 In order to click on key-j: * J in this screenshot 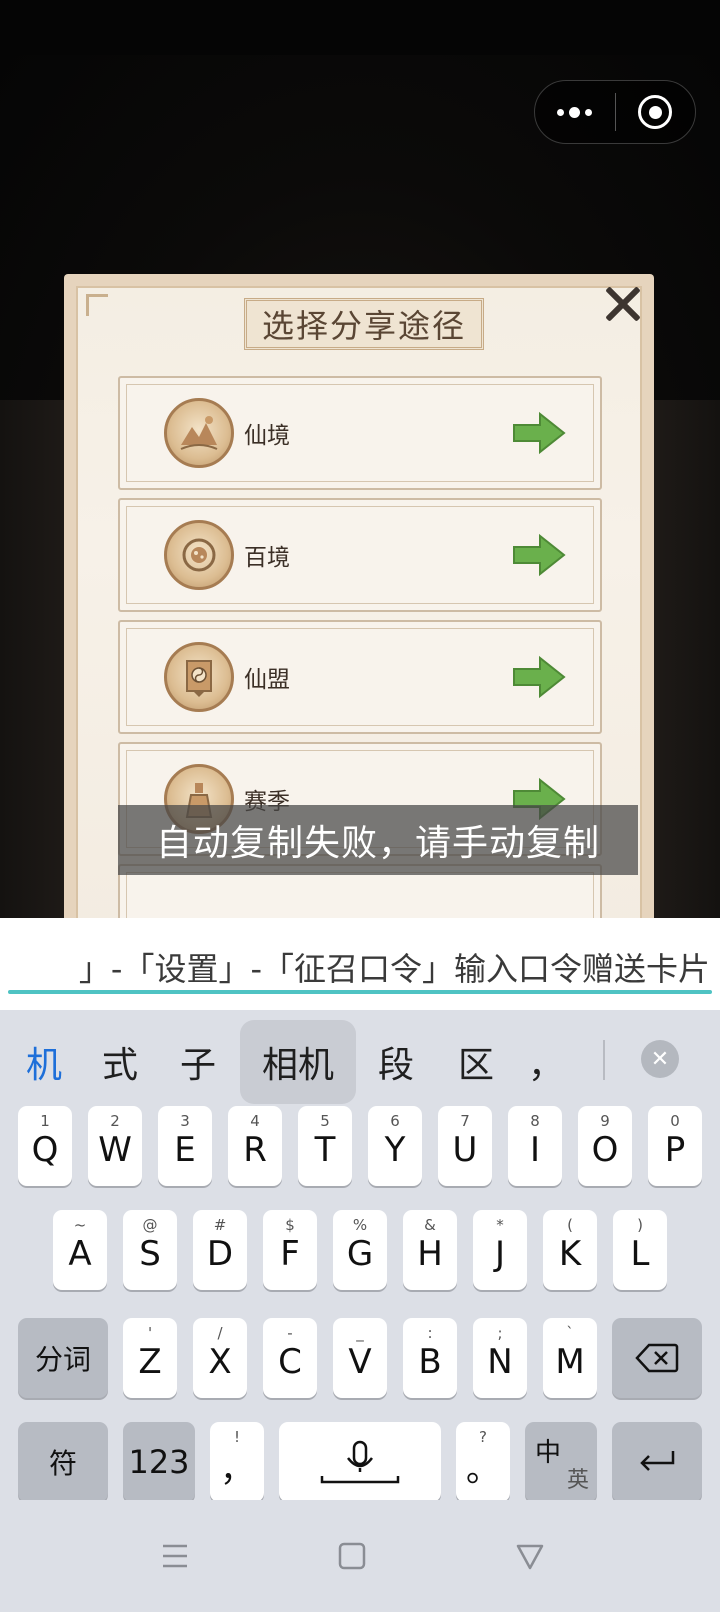, I will do `click(500, 1250)`.